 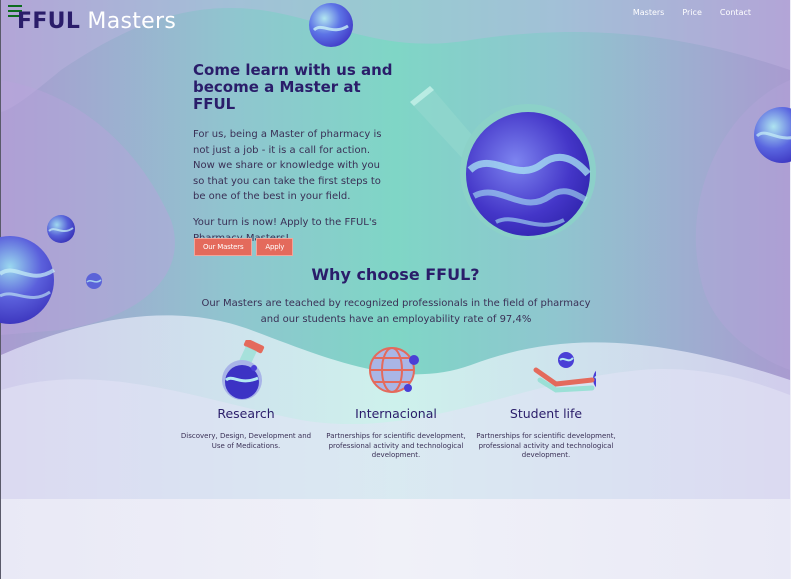 What do you see at coordinates (275, 247) in the screenshot?
I see `apply-button: Apply` at bounding box center [275, 247].